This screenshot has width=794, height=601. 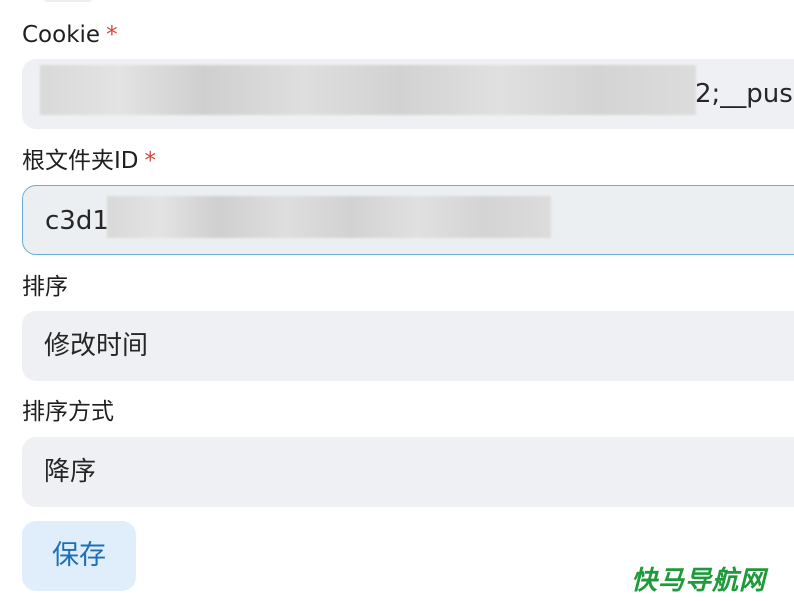 I want to click on sort-select: 修改时间, so click(x=408, y=346).